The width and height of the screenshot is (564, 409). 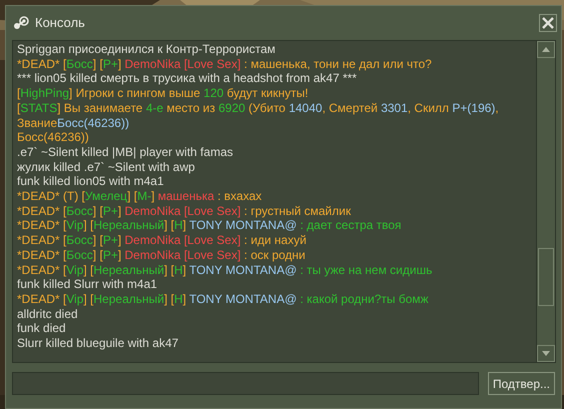 What do you see at coordinates (187, 78) in the screenshot?
I see `log-line: *** lion05 killed смерть в трусика with a headshot from ak47 ***` at bounding box center [187, 78].